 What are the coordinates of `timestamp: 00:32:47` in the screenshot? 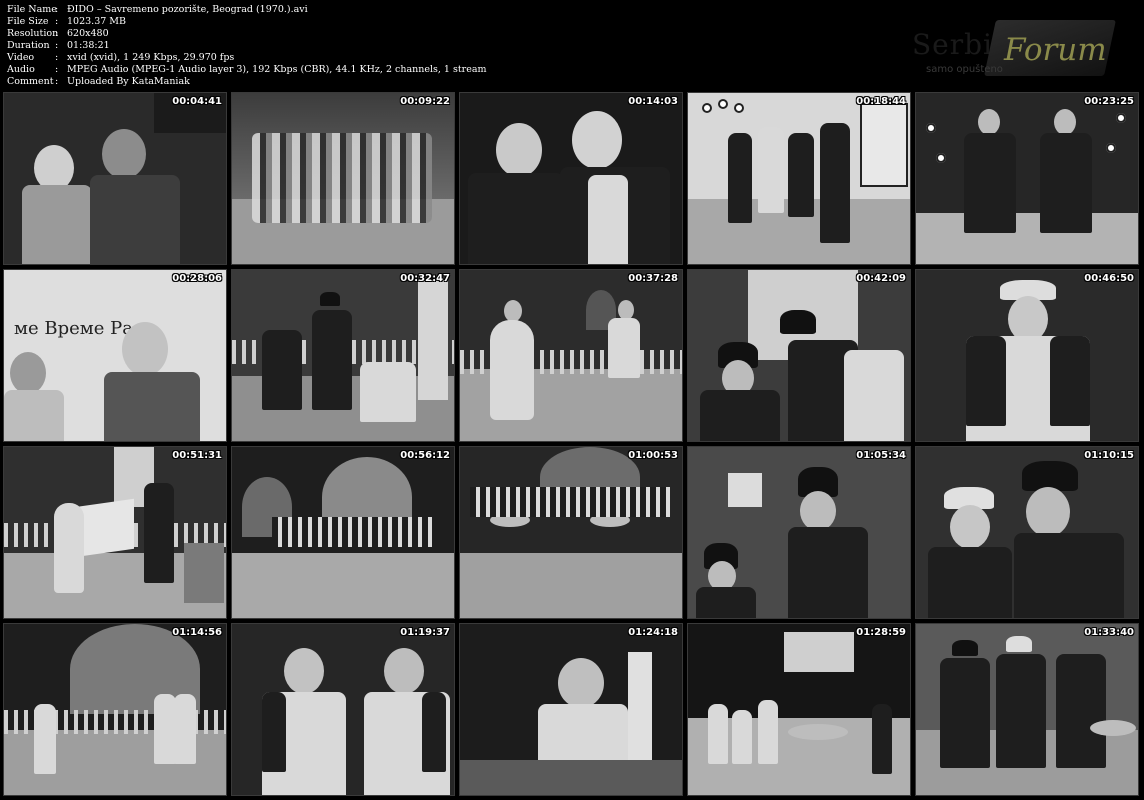 It's located at (425, 278).